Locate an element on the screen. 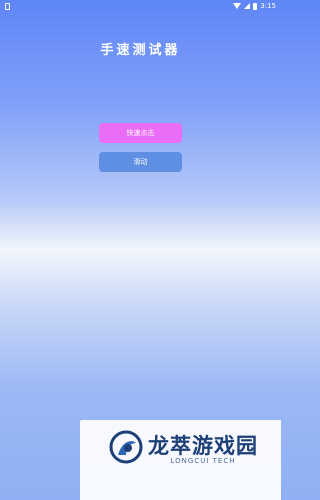  quick-tap-button: 快速点击 is located at coordinates (140, 133).